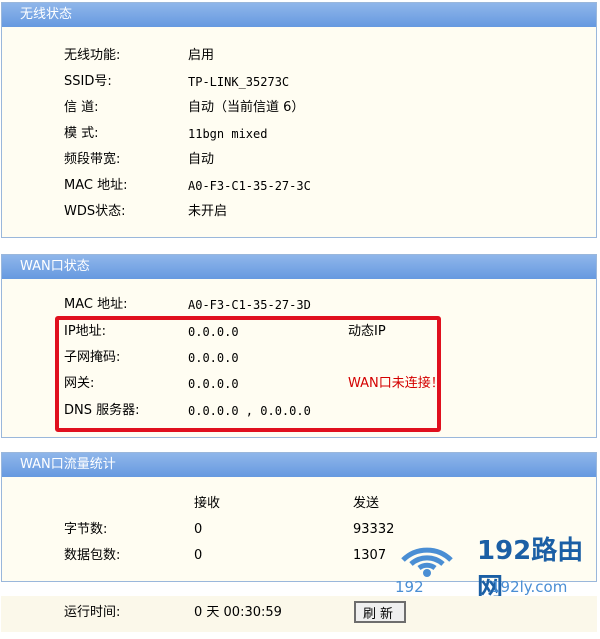  What do you see at coordinates (300, 504) in the screenshot?
I see `traffic-header-row: 接收 发送` at bounding box center [300, 504].